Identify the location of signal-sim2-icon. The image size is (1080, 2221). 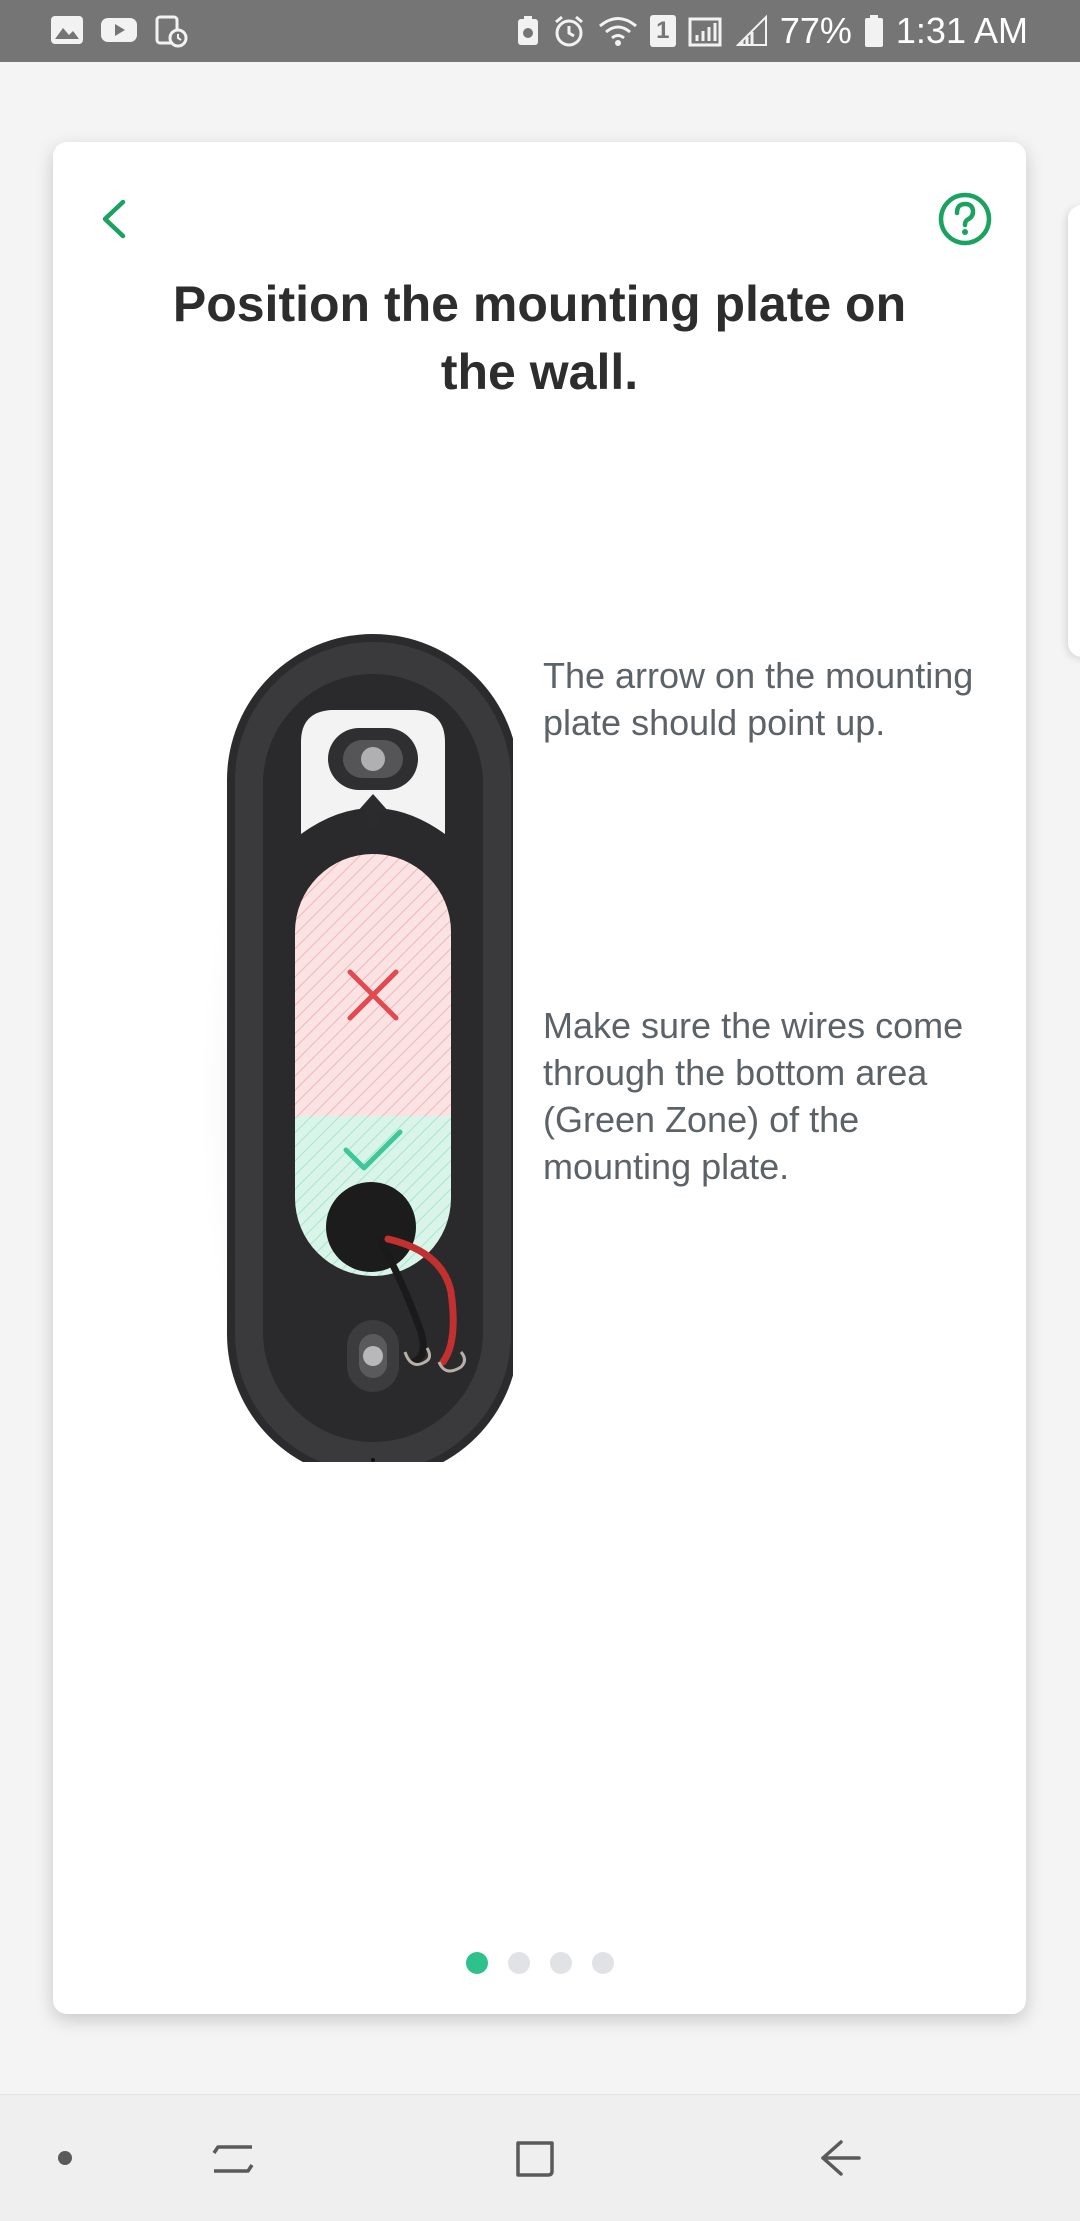
(751, 30).